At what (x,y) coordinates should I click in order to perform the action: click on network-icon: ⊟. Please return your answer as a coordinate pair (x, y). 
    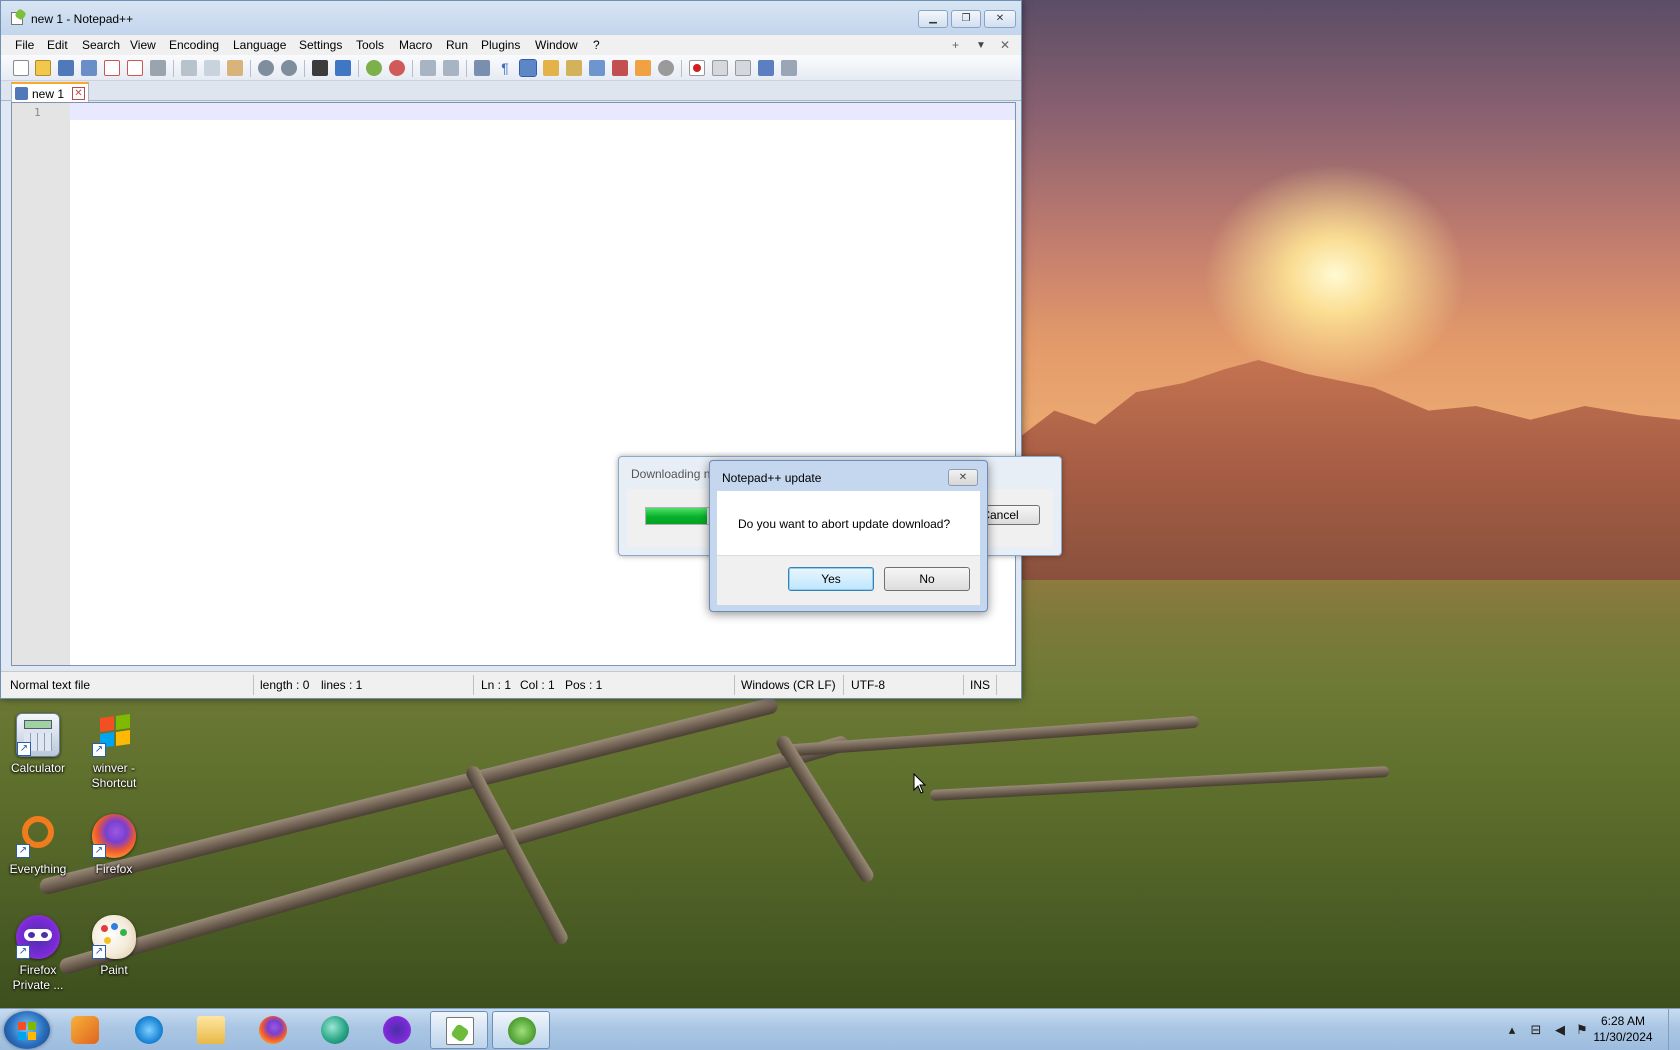
    Looking at the image, I should click on (1536, 1030).